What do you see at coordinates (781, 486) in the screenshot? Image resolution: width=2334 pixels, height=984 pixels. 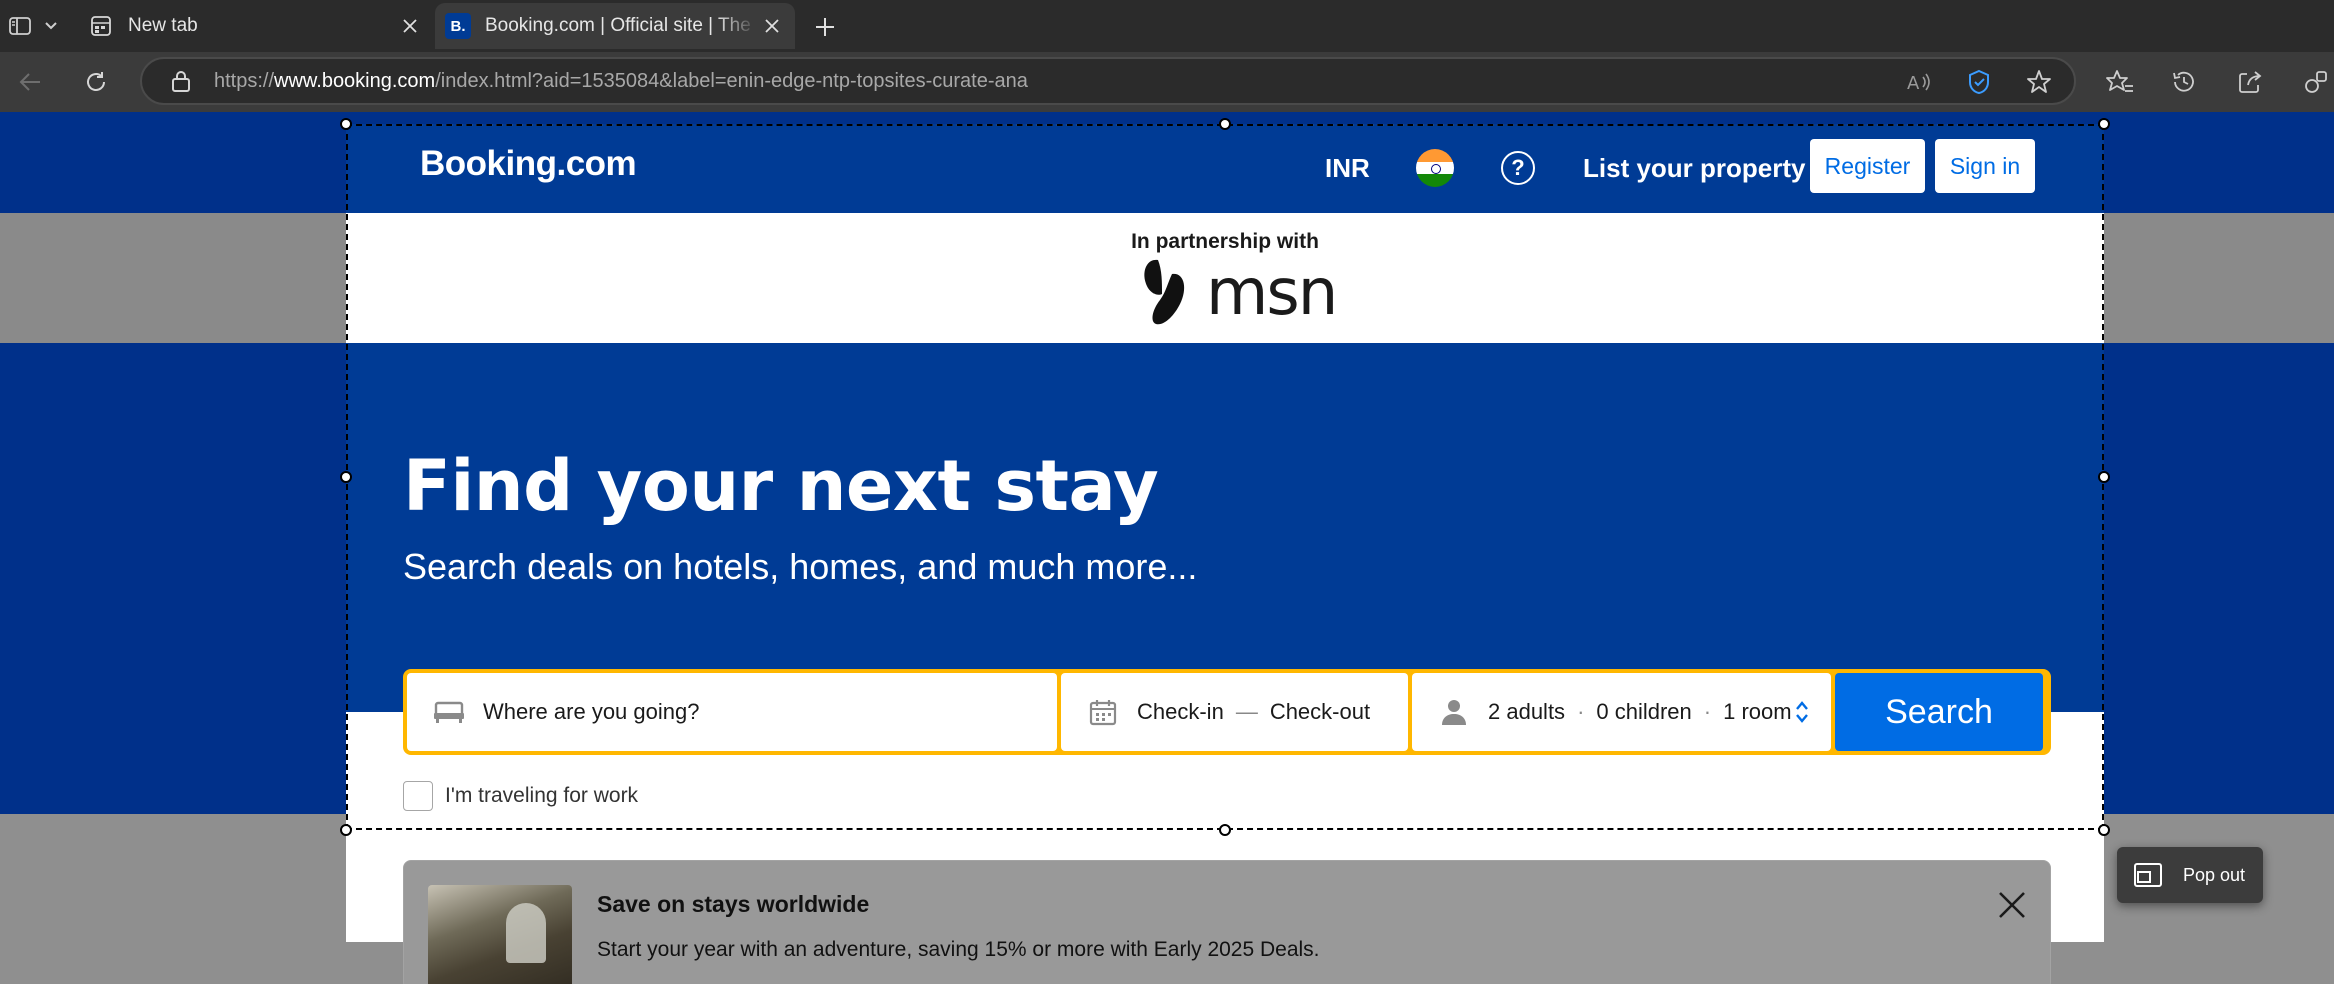 I see `hero-title: Find your next stay` at bounding box center [781, 486].